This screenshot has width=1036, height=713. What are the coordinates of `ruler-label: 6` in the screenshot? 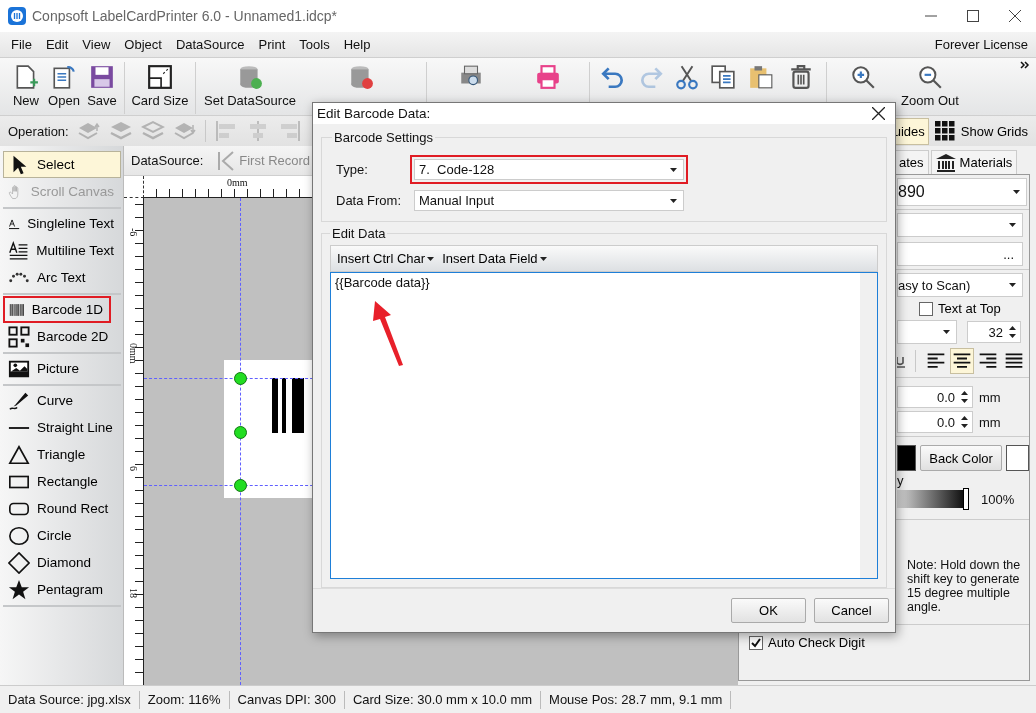 It's located at (133, 468).